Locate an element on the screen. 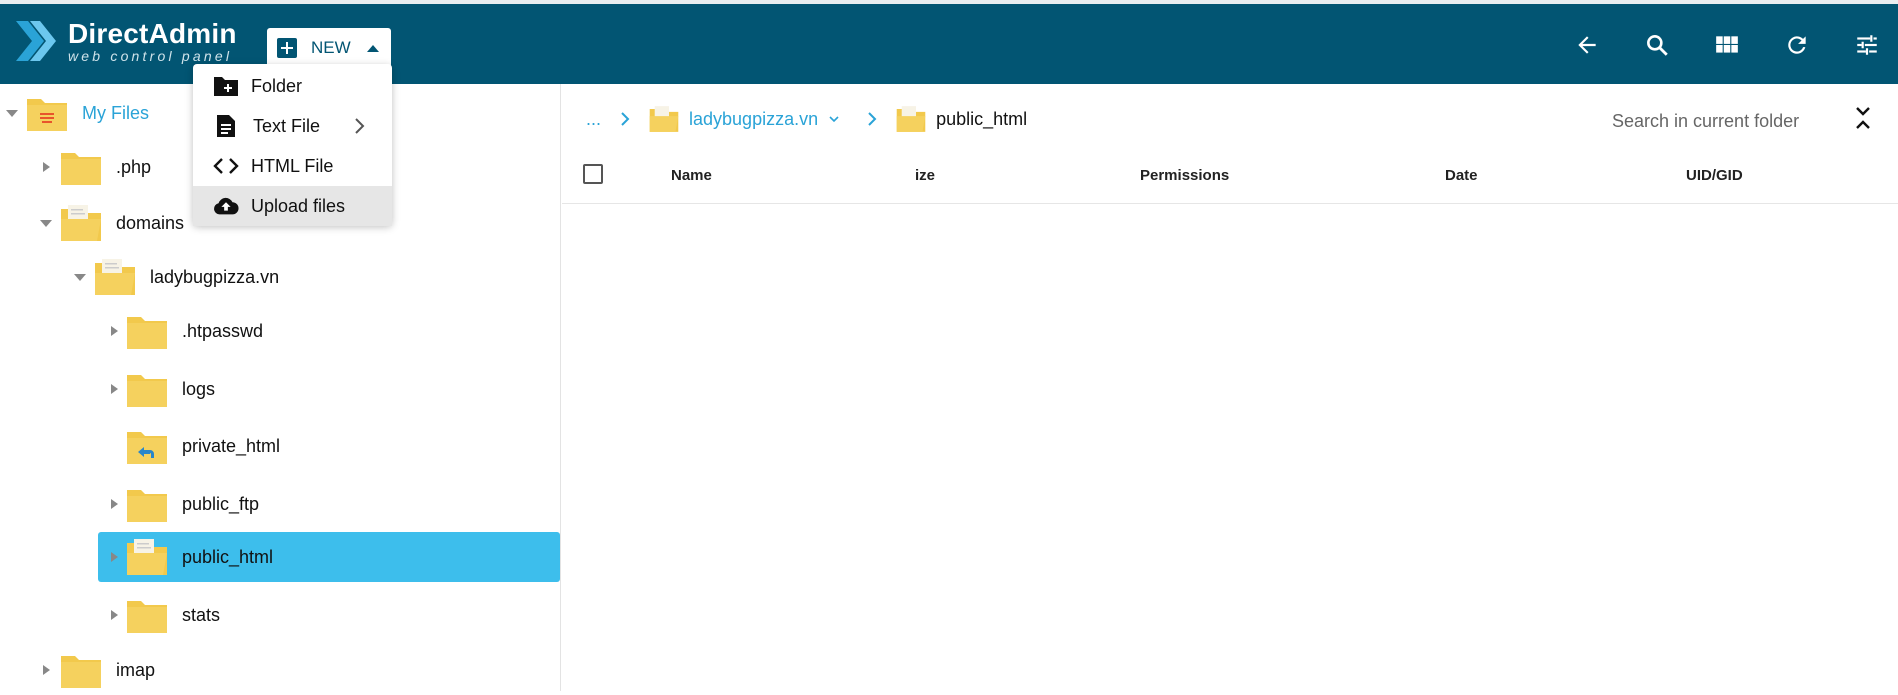 Image resolution: width=1898 pixels, height=695 pixels. app-subtitle: web control panel is located at coordinates (150, 55).